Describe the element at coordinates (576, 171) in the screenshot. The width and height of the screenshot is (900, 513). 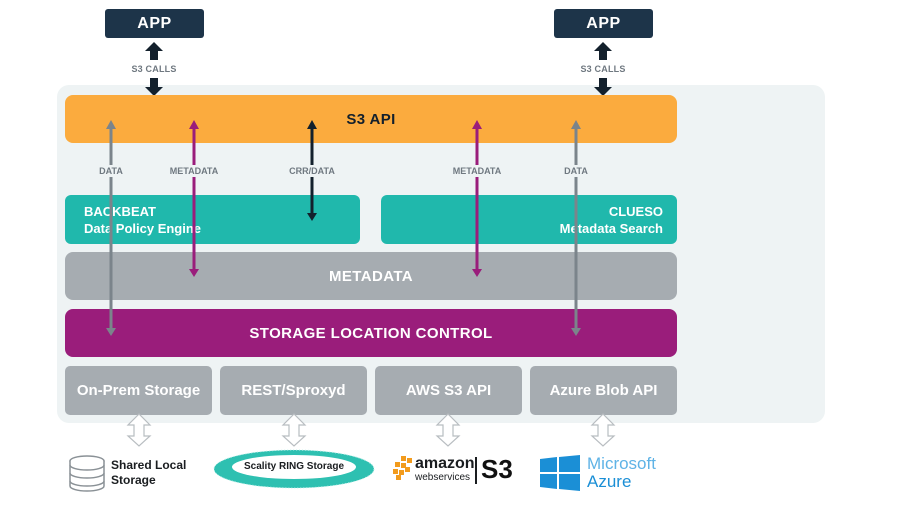
I see `flow-label-data-right: DATA` at that location.